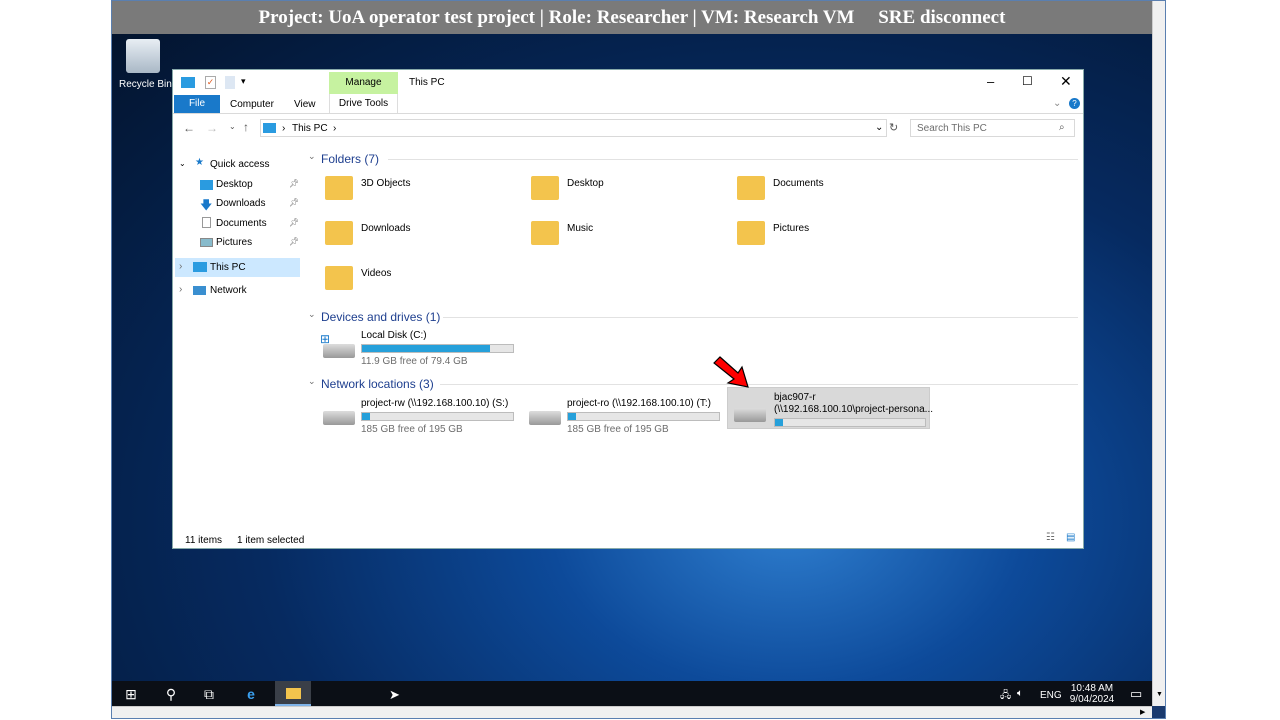 This screenshot has height=720, width=1280. Describe the element at coordinates (1027, 81) in the screenshot. I see `maximize-button: ☐` at that location.